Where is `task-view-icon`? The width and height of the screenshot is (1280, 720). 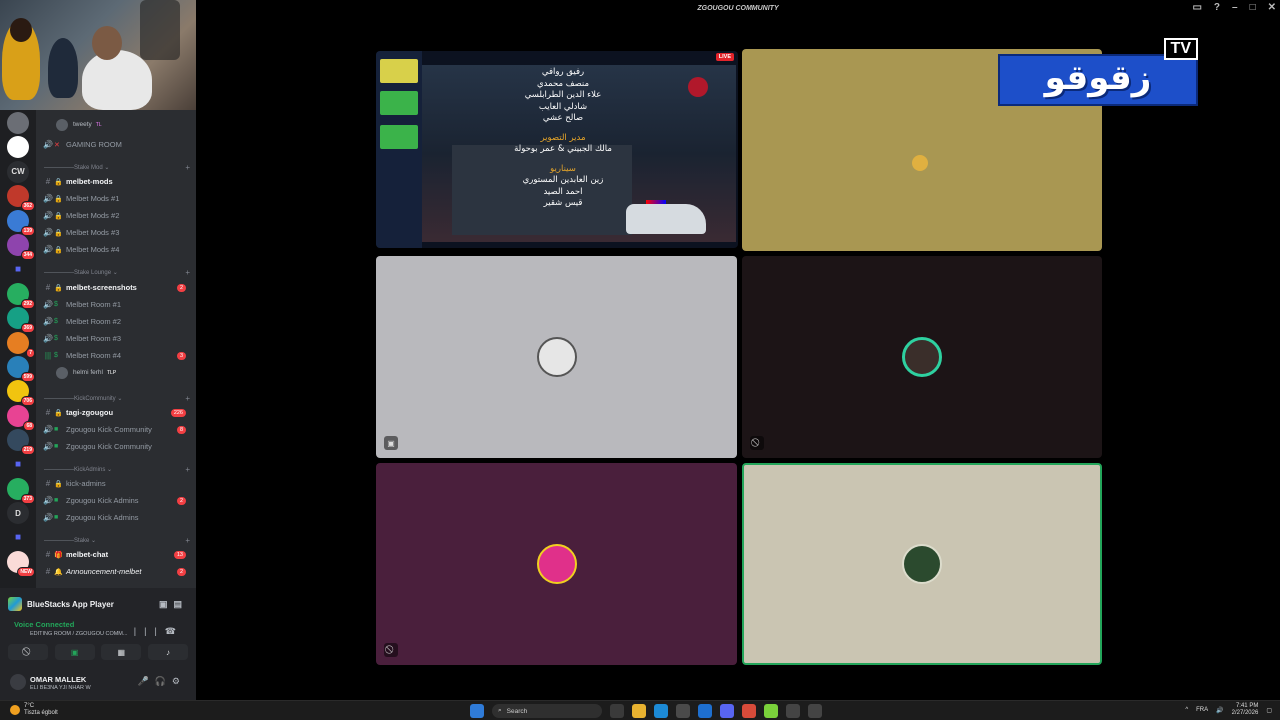
task-view-icon is located at coordinates (617, 711).